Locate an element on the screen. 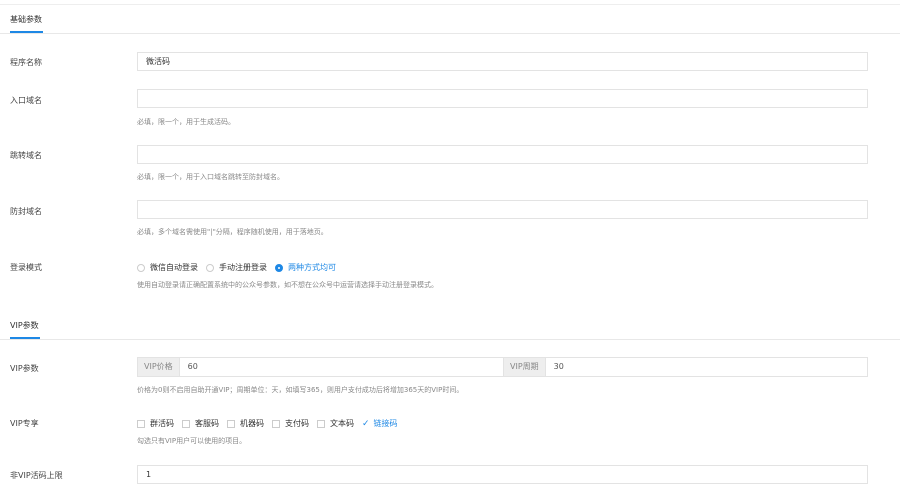  tab-vip-params: VIP参数 is located at coordinates (25, 329).